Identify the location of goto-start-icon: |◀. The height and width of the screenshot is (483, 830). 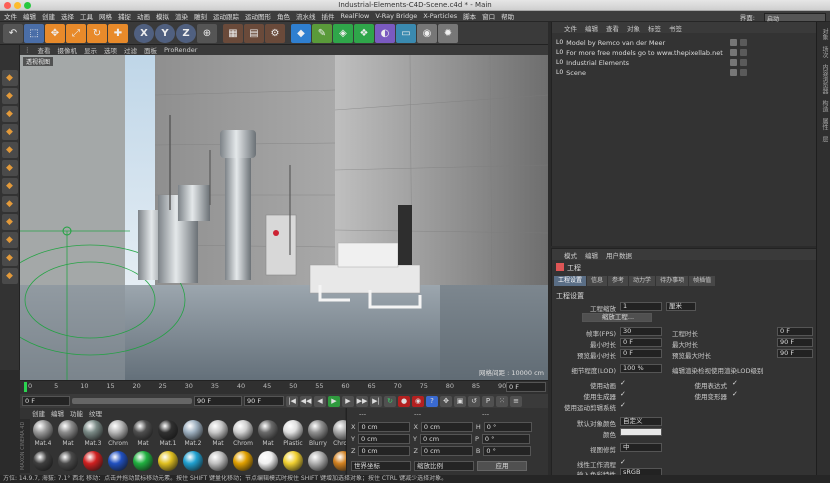
(292, 401).